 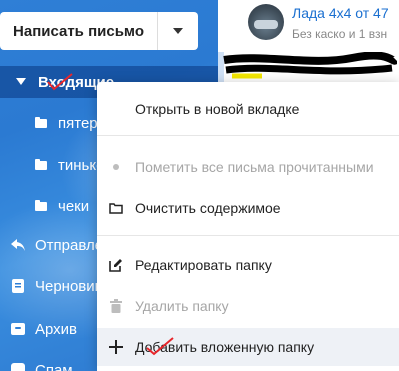 I want to click on menu-open-new-tab: Открыть в новой вкладке, so click(x=248, y=109).